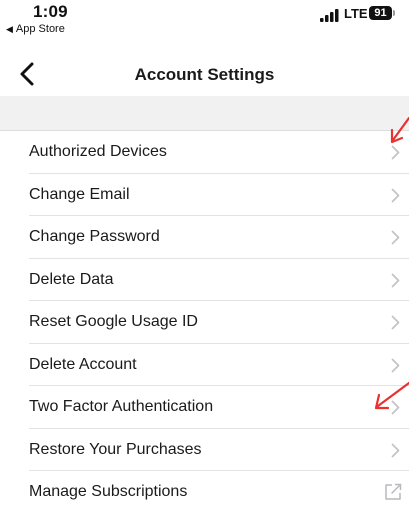 This screenshot has width=409, height=506. Describe the element at coordinates (204, 26) in the screenshot. I see `status-bar: 1:09 ◀ App Store LTE 91` at that location.